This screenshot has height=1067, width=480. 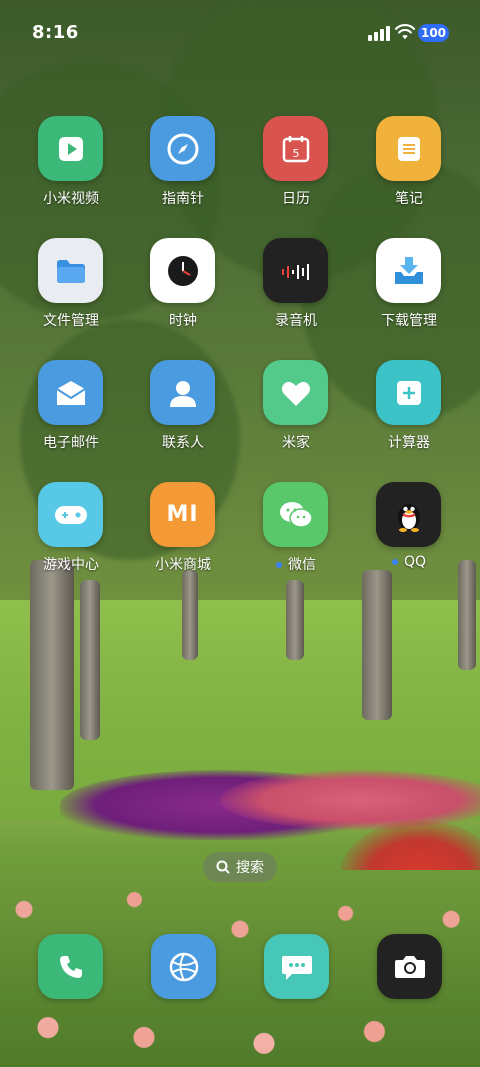 I want to click on app-email: 电子邮件, so click(x=71, y=415).